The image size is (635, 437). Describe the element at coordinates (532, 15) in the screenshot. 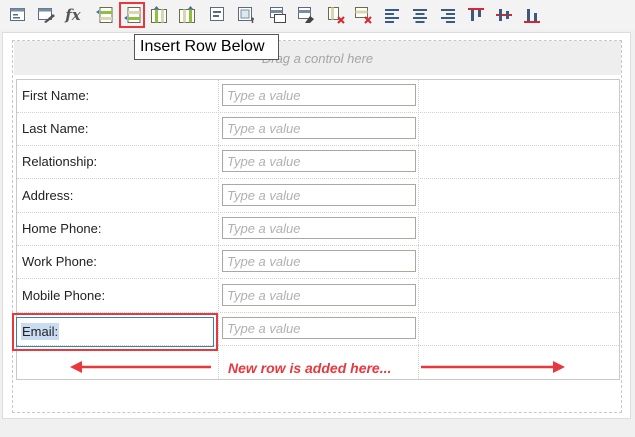

I see `align-bottom-icon` at that location.